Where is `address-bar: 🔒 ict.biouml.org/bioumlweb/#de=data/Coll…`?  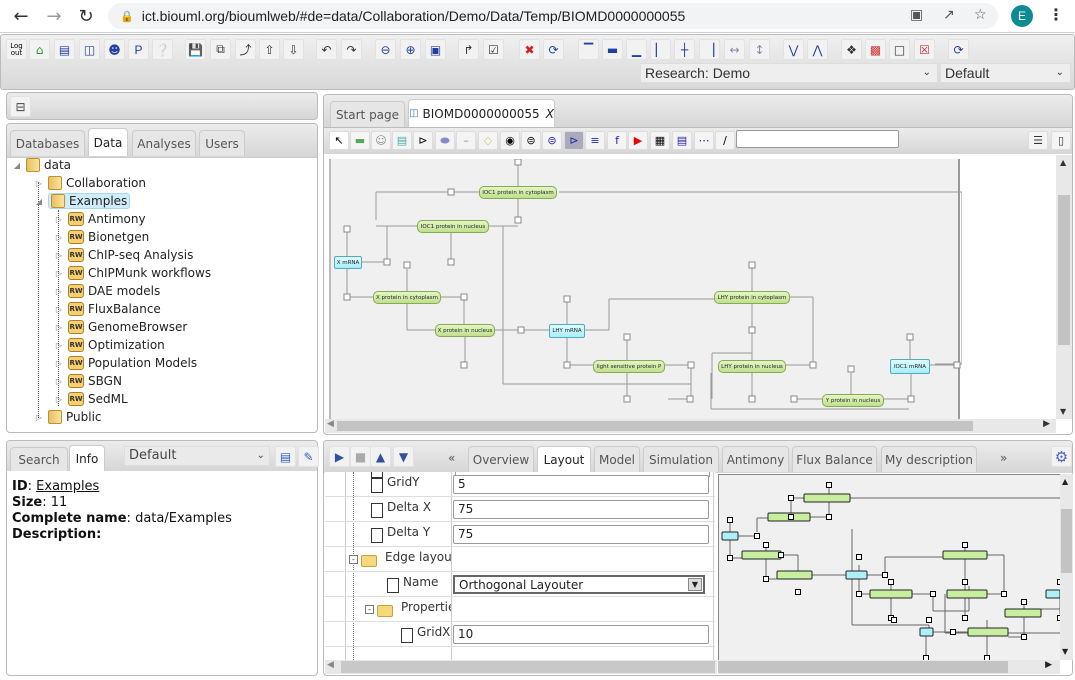
address-bar: 🔒 ict.biouml.org/bioumlweb/#de=data/Coll… is located at coordinates (553, 16).